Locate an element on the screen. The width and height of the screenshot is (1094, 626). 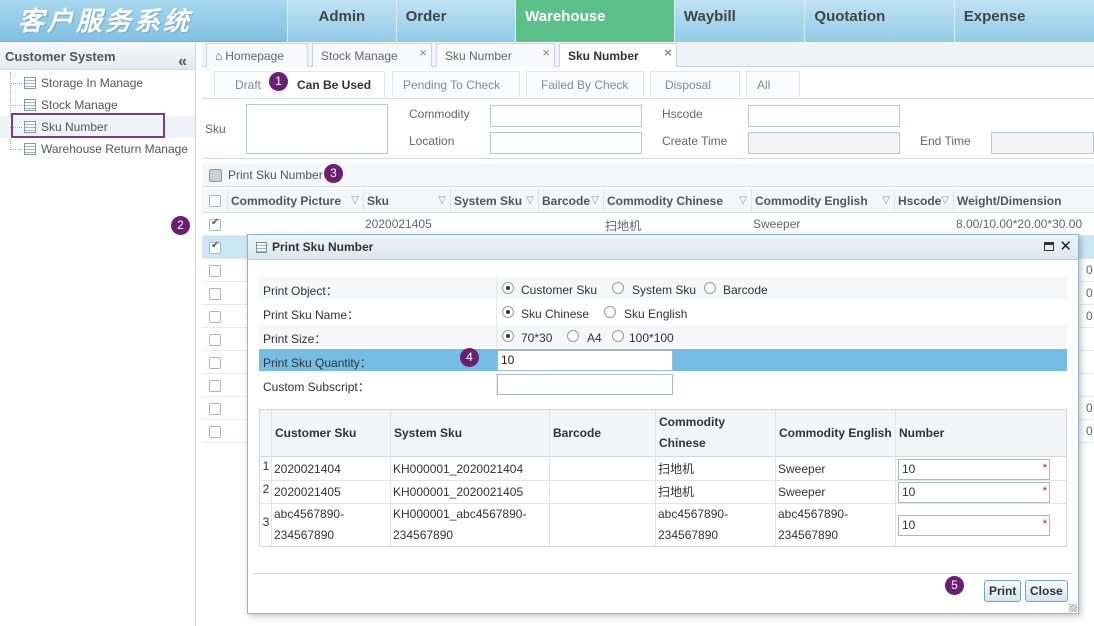
subtab-can-be-used: Can Be Used is located at coordinates (333, 84).